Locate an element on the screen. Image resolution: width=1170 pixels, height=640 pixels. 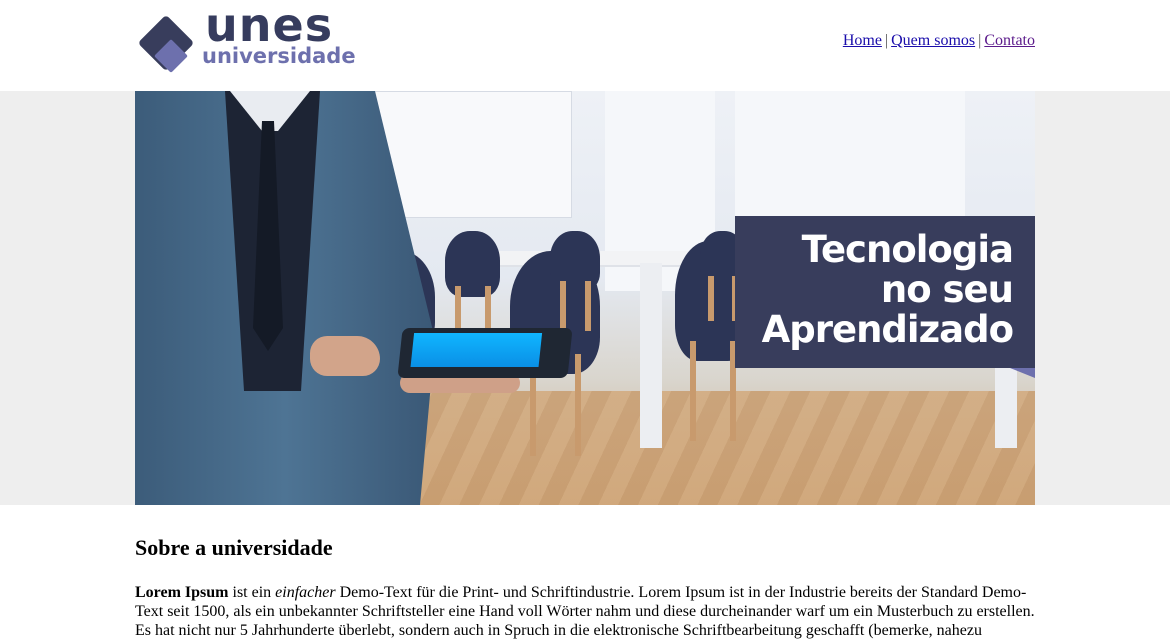
hero-headline-line-2: no seu is located at coordinates (947, 289).